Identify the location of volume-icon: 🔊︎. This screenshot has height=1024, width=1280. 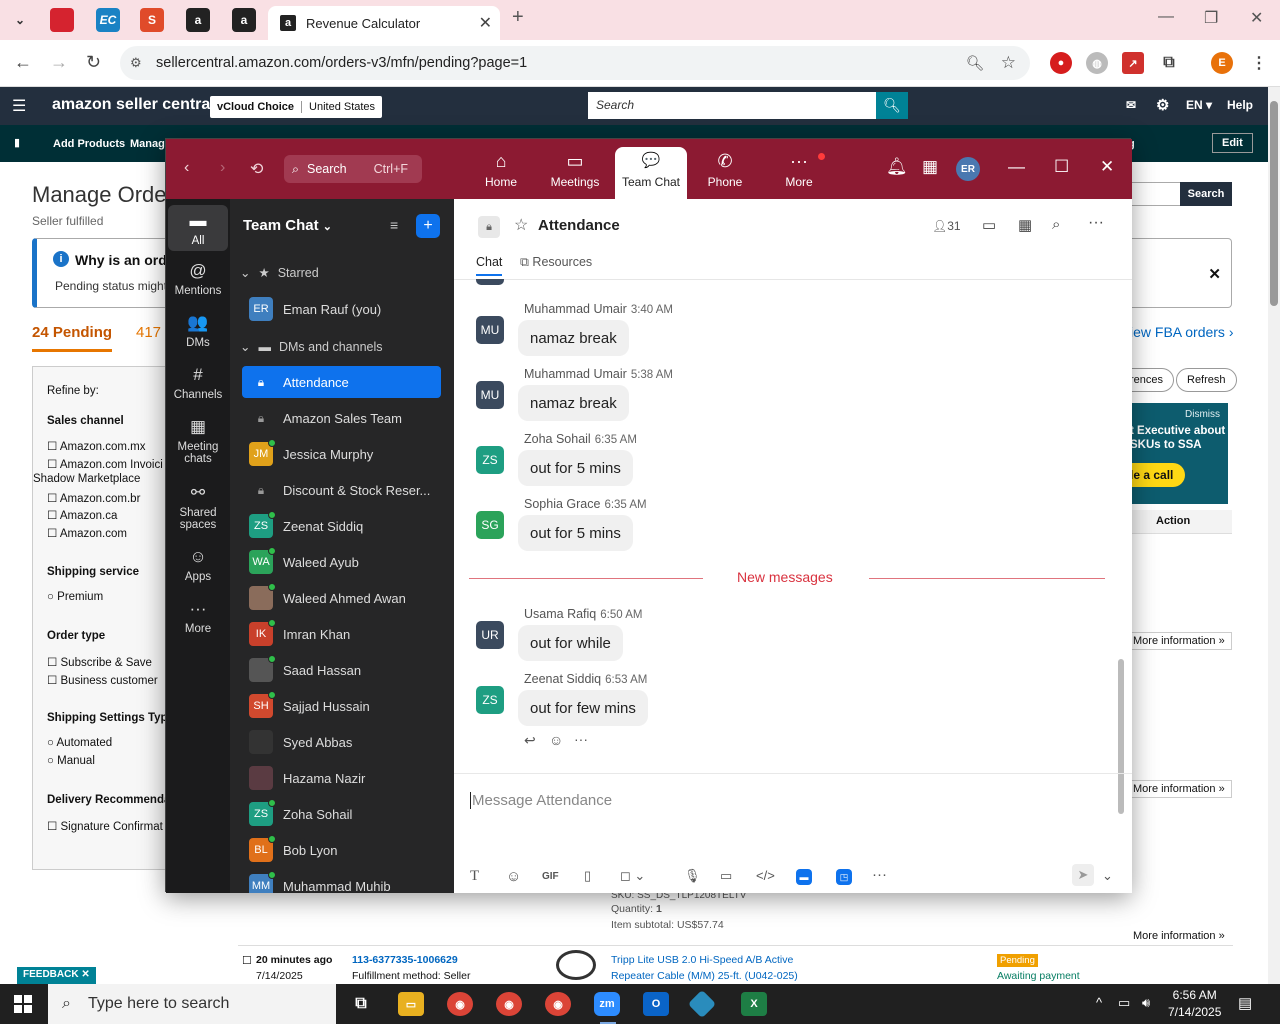
(1146, 1003).